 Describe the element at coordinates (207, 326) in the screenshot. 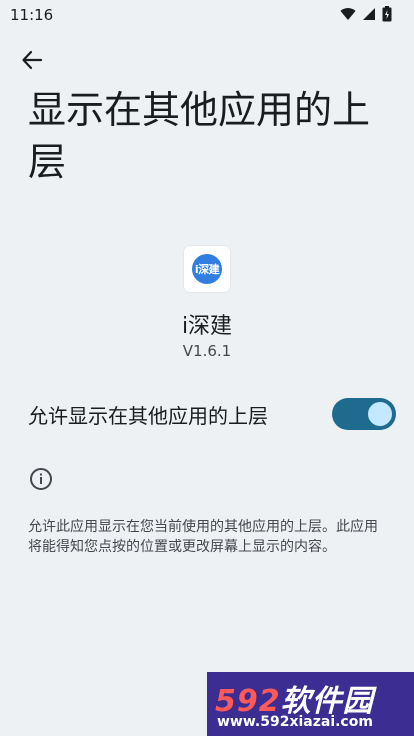

I see `app-name: i深建` at that location.